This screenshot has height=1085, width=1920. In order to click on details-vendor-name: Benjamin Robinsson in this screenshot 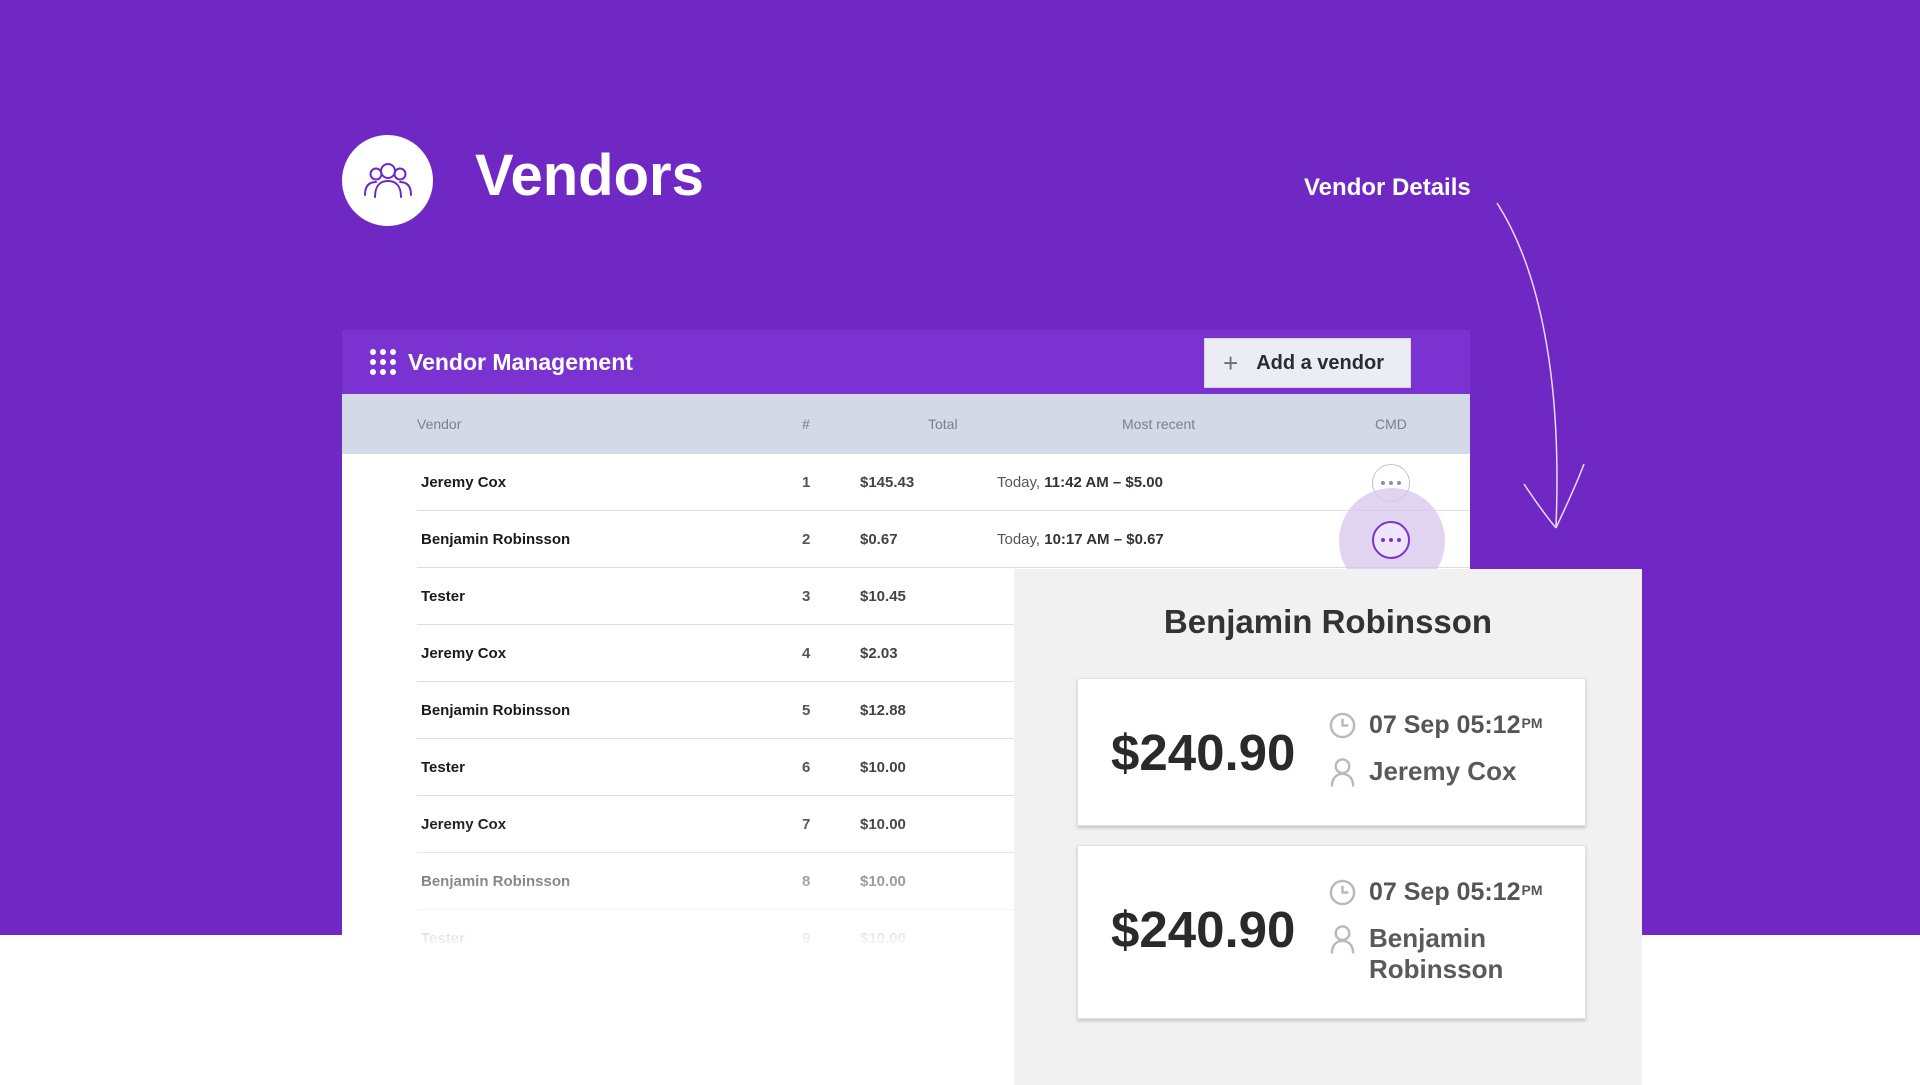, I will do `click(1328, 621)`.